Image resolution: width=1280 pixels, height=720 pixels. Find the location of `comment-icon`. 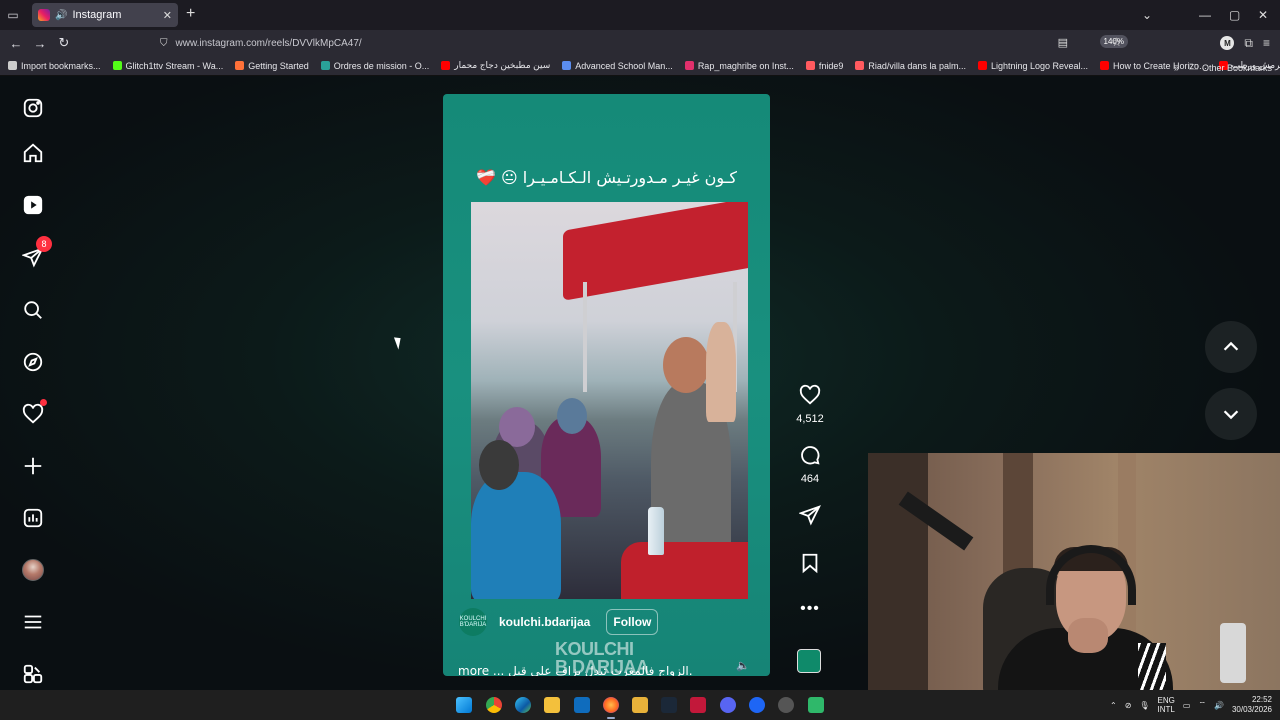

comment-icon is located at coordinates (810, 455).